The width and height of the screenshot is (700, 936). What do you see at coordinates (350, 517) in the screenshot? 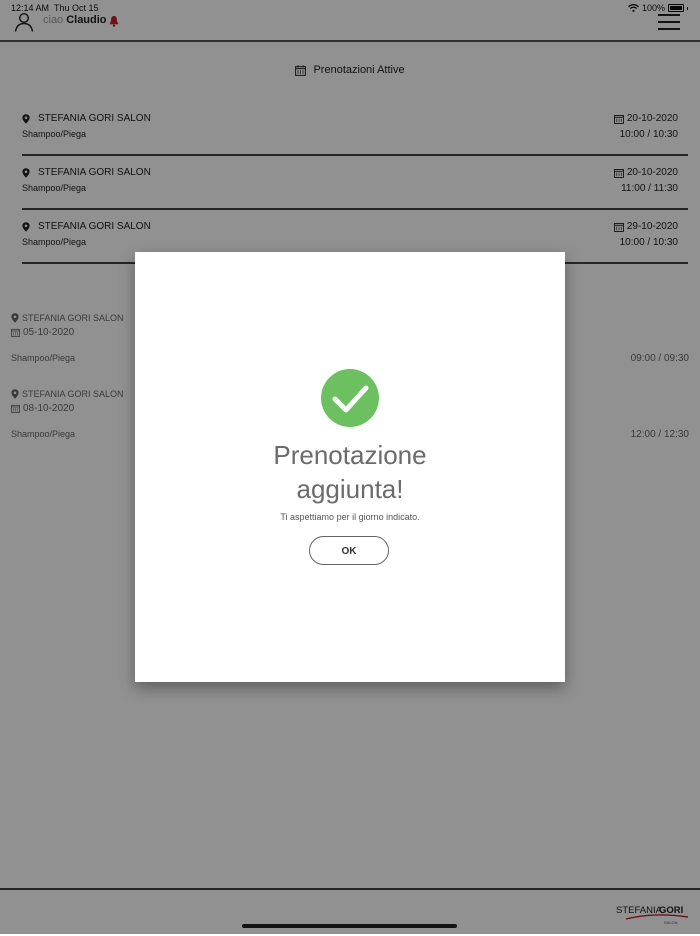
I see `dialog-message: Ti aspettiamo per il giorno indicato.` at bounding box center [350, 517].